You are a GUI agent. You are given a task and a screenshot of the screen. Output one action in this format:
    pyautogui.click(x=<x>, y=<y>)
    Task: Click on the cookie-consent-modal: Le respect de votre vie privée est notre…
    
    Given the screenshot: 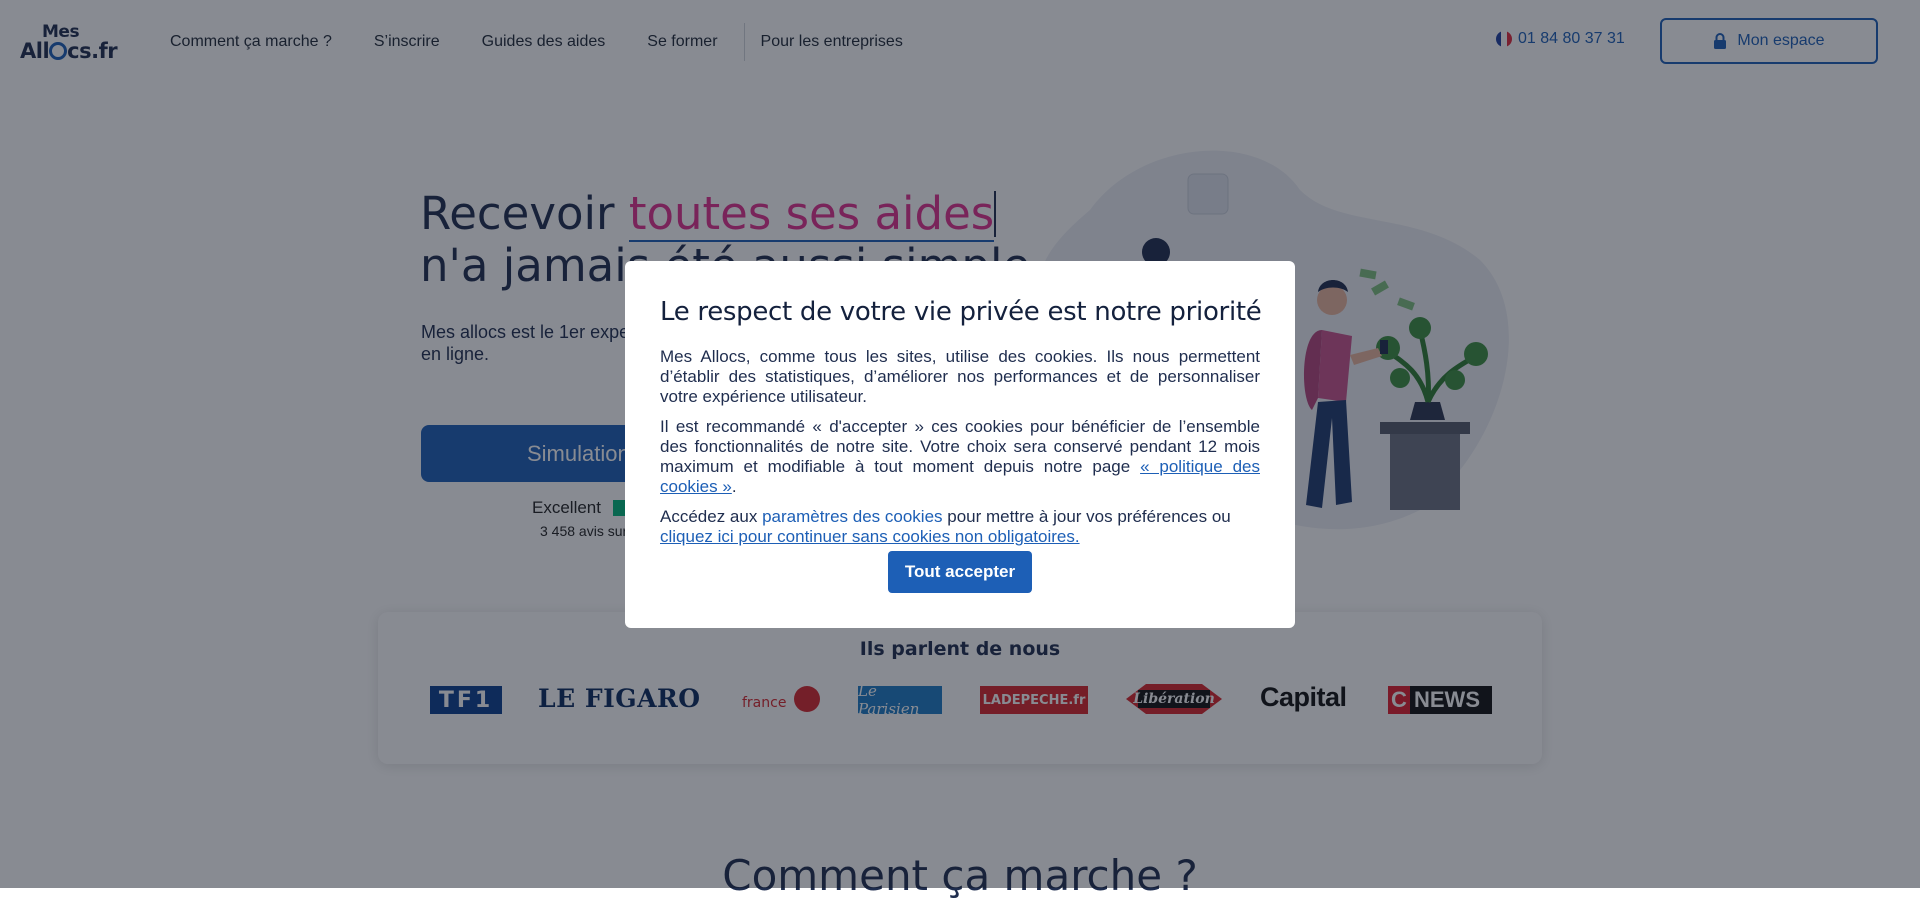 What is the action you would take?
    pyautogui.click(x=960, y=444)
    